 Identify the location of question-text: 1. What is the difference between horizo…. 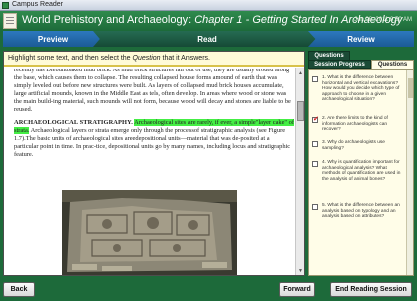
(362, 89).